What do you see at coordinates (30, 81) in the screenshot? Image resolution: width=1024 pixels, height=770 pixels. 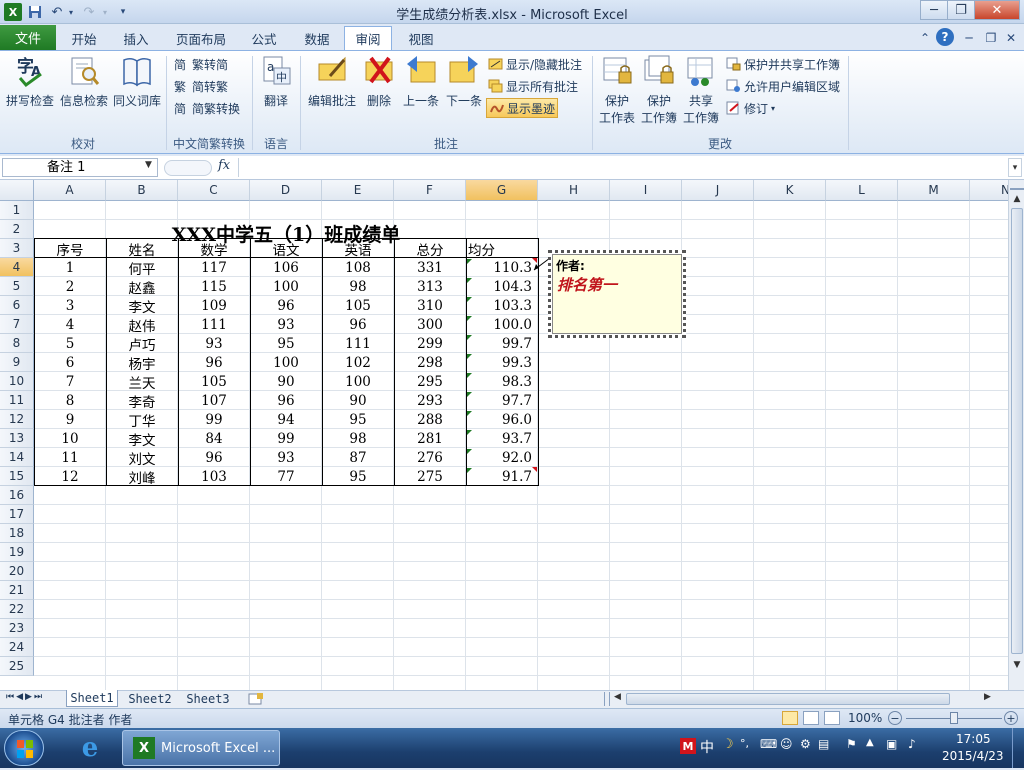 I see `spell-check-button: 字A 拼写检查` at bounding box center [30, 81].